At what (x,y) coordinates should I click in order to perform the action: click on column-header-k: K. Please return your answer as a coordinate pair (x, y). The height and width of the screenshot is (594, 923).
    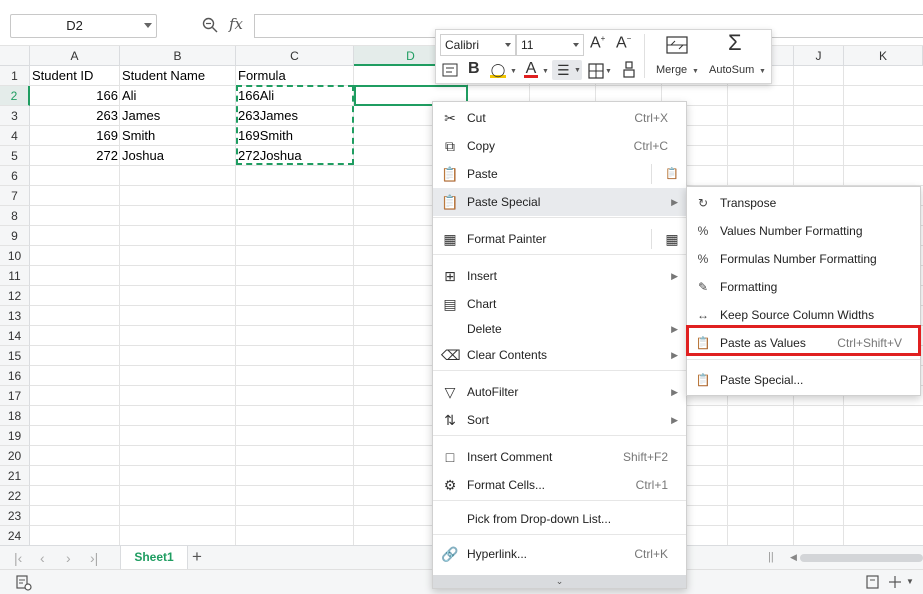
    Looking at the image, I should click on (883, 56).